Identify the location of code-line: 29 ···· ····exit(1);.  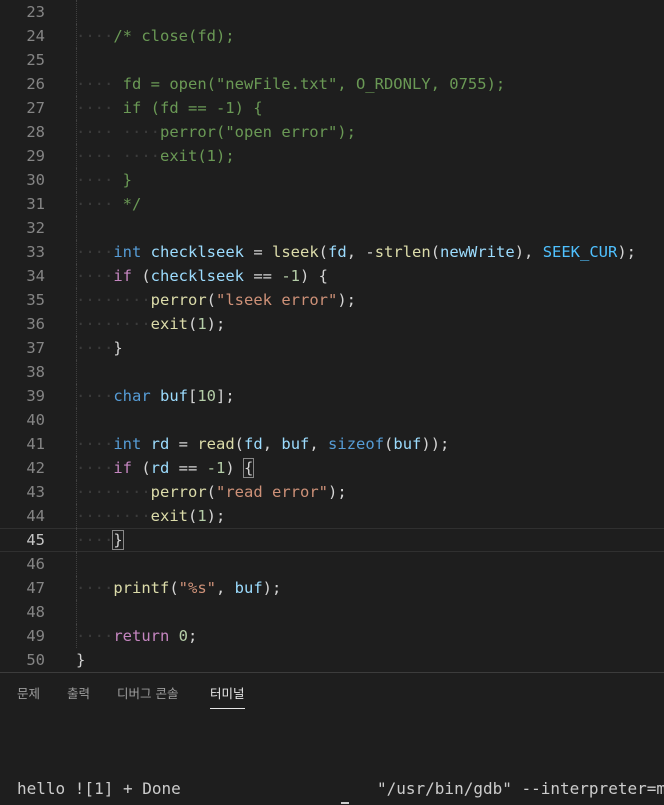
(332, 156).